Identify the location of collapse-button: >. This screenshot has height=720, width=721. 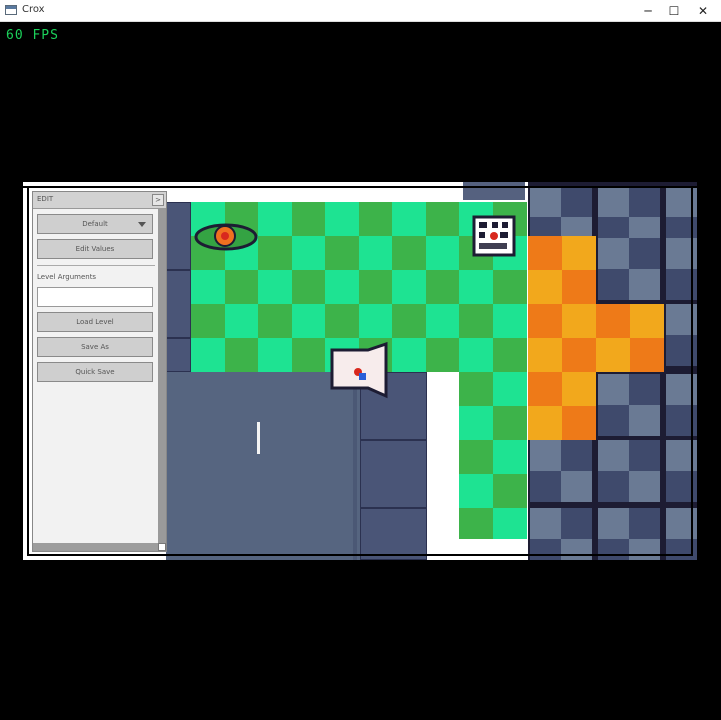
(158, 200).